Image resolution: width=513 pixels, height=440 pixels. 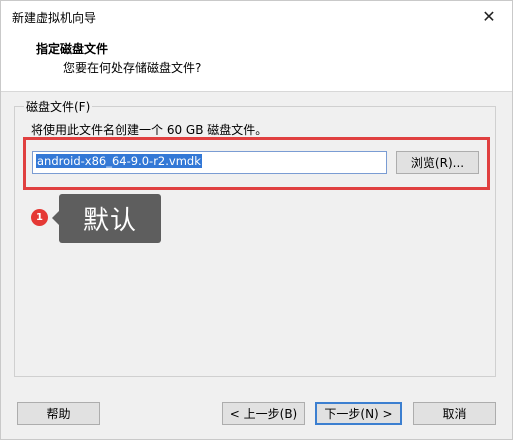 What do you see at coordinates (454, 413) in the screenshot?
I see `cancel-button: 取消` at bounding box center [454, 413].